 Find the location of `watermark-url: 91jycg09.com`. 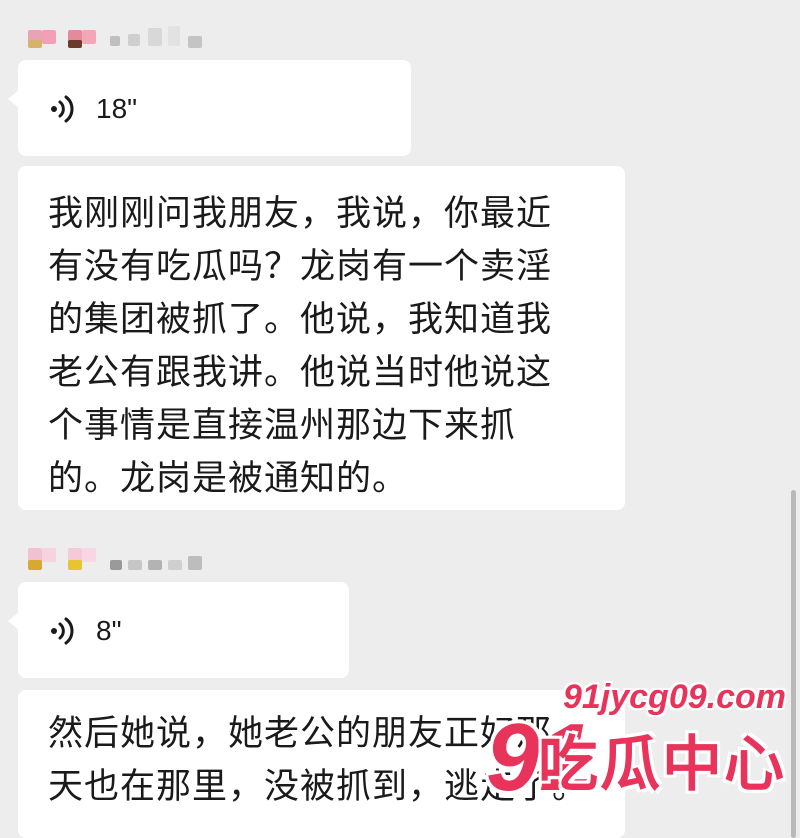

watermark-url: 91jycg09.com is located at coordinates (674, 697).